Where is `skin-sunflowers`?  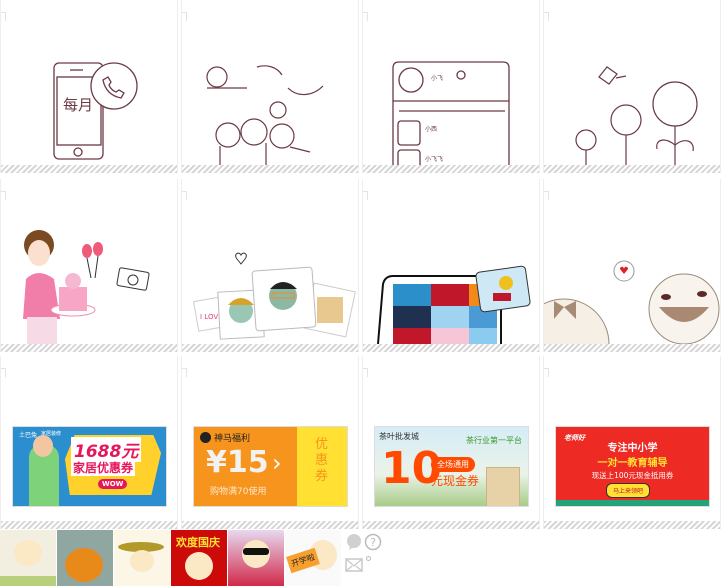 skin-sunflowers is located at coordinates (632, 86).